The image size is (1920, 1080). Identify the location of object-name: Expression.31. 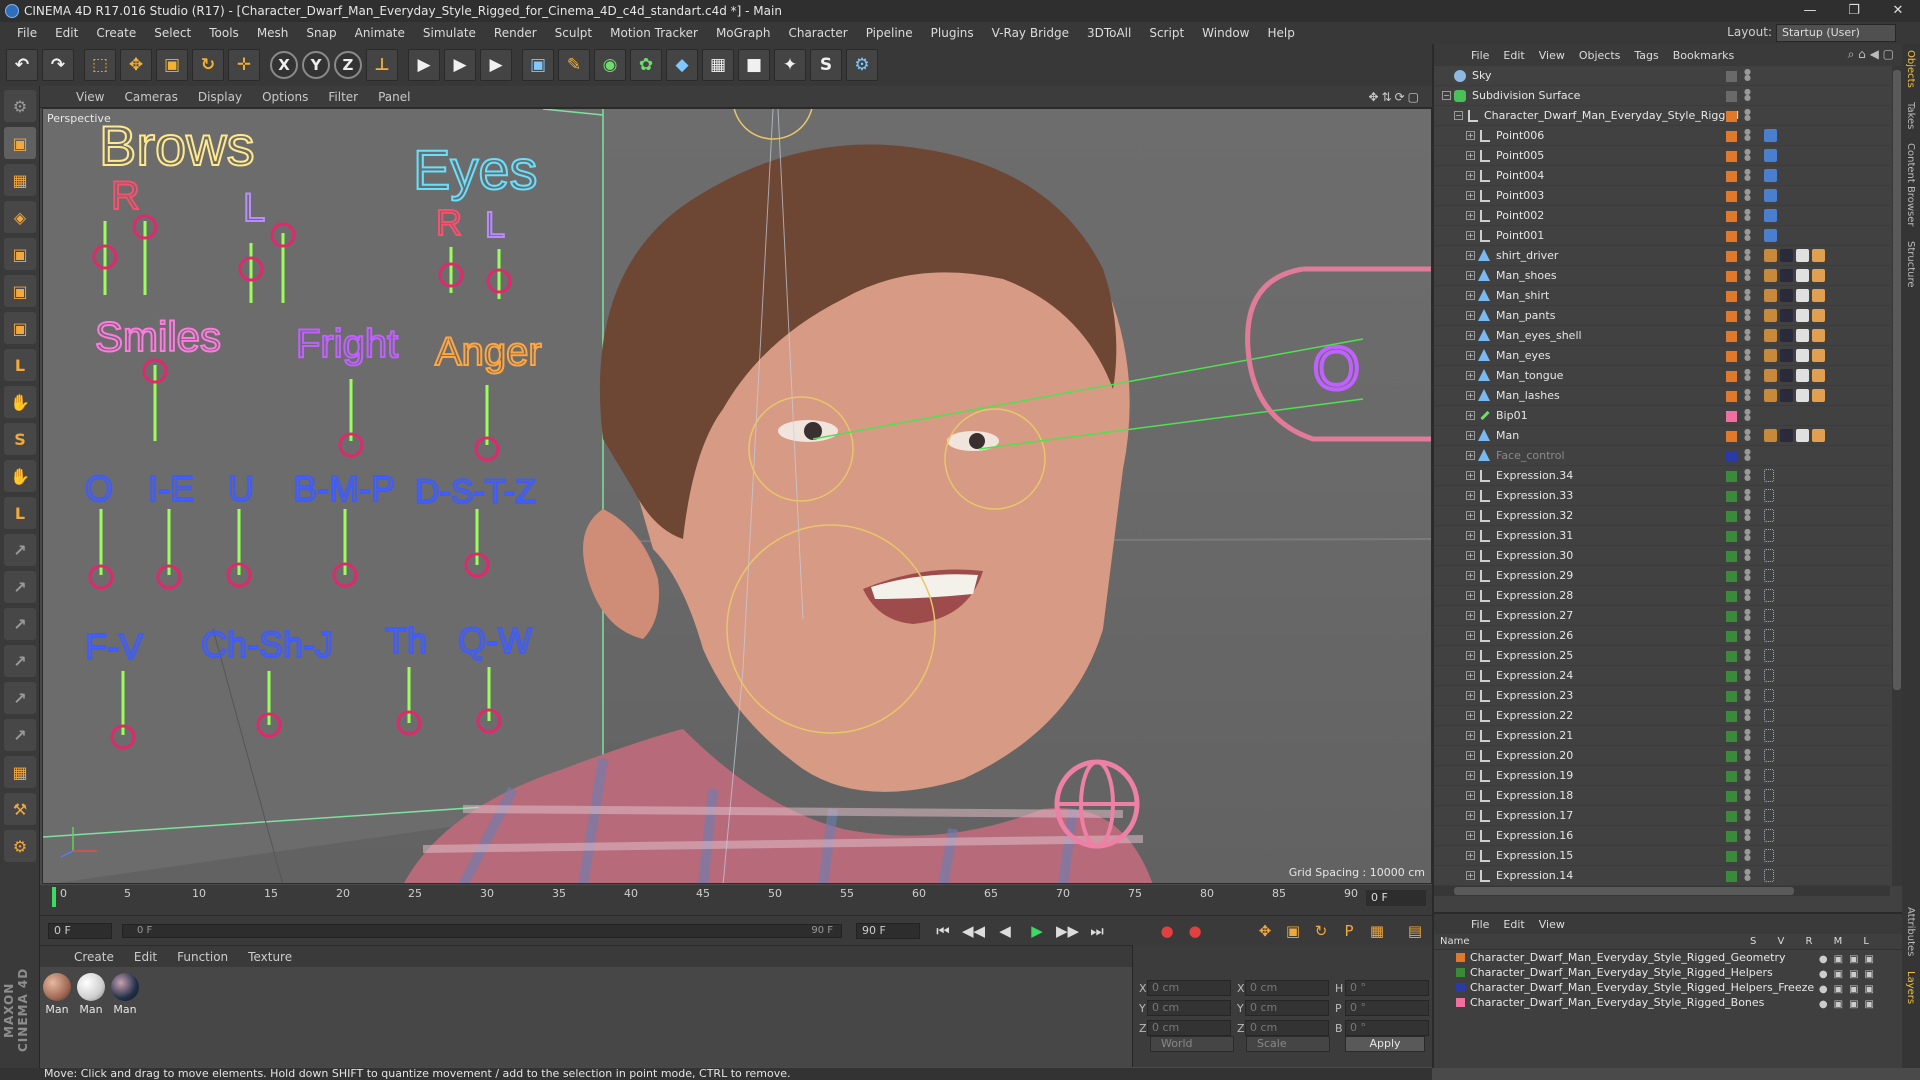
(1534, 536).